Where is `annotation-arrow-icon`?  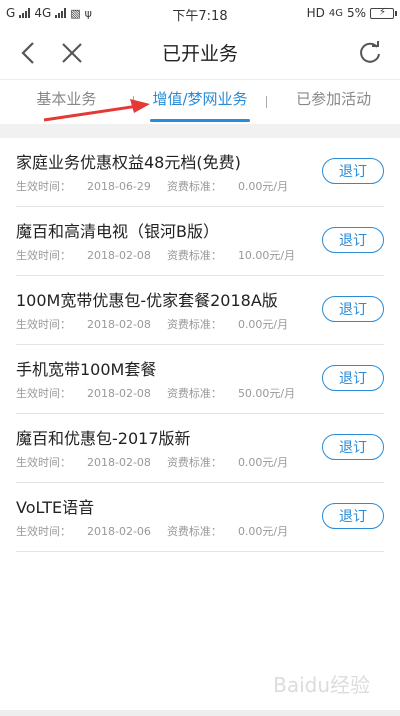
annotation-arrow-icon is located at coordinates (96, 110).